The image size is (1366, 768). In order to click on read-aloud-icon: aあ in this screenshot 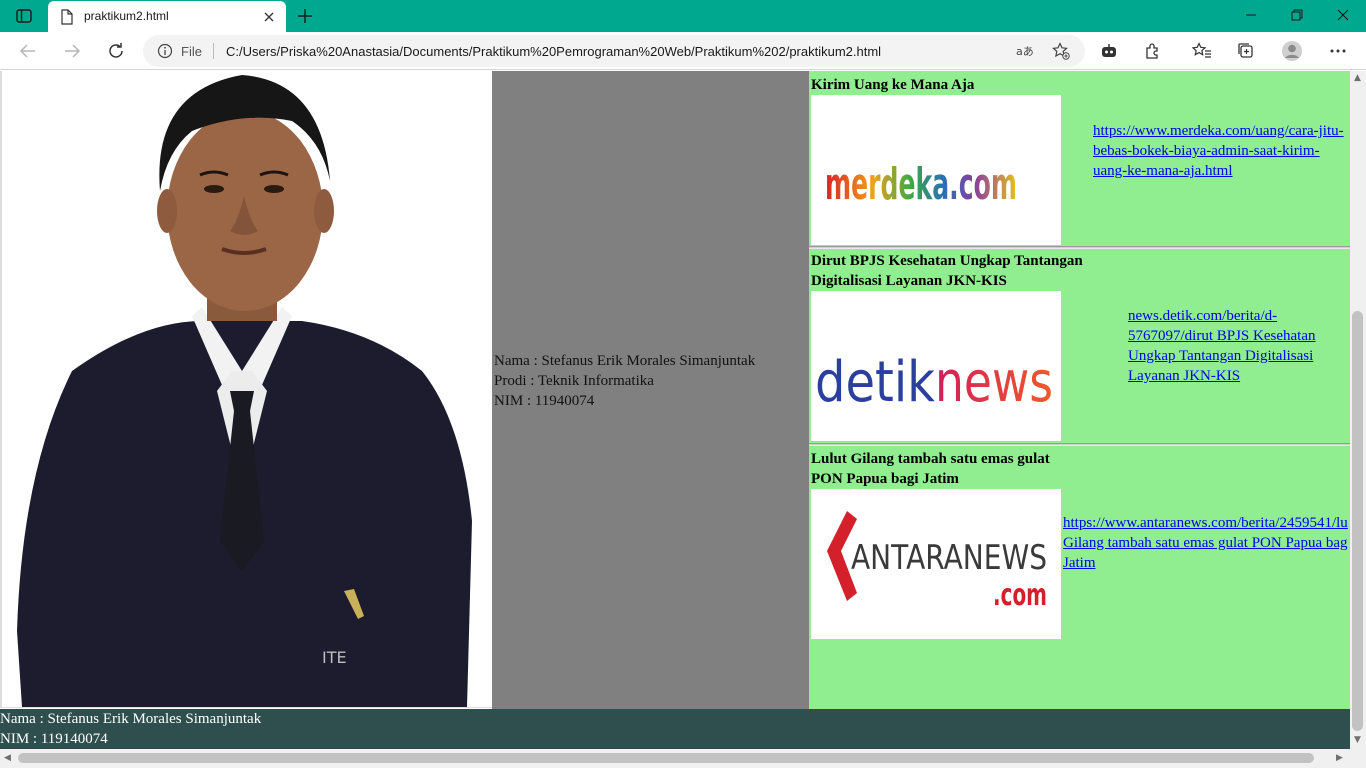, I will do `click(1025, 51)`.